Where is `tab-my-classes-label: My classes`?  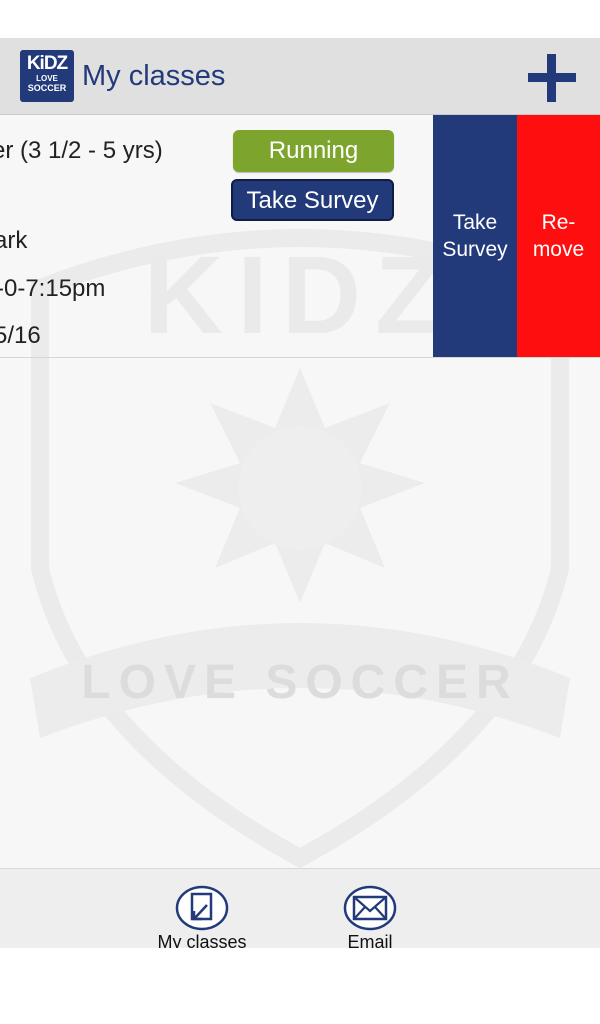
tab-my-classes-label: My classes is located at coordinates (202, 940).